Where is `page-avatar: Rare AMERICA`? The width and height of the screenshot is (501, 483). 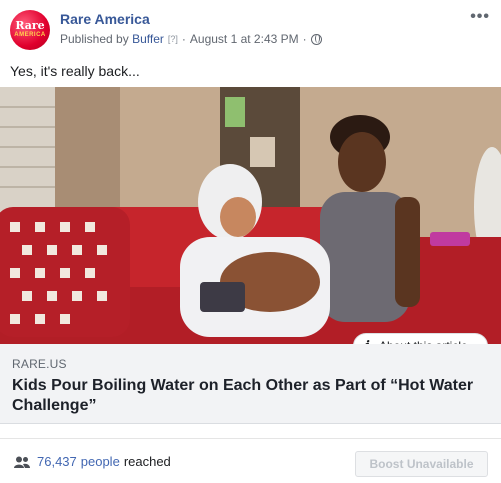
page-avatar: Rare AMERICA is located at coordinates (30, 30).